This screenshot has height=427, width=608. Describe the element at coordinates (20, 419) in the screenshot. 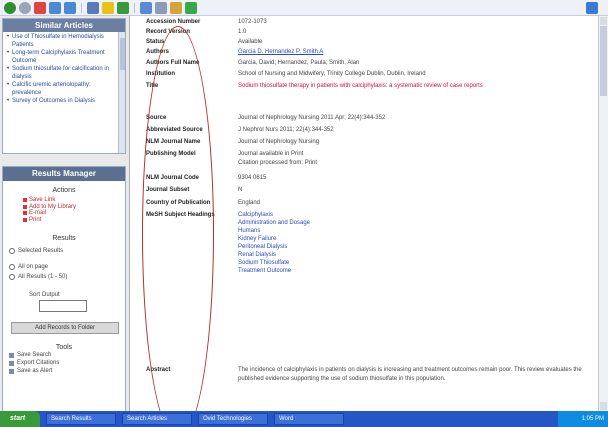

I see `start-button: start` at that location.